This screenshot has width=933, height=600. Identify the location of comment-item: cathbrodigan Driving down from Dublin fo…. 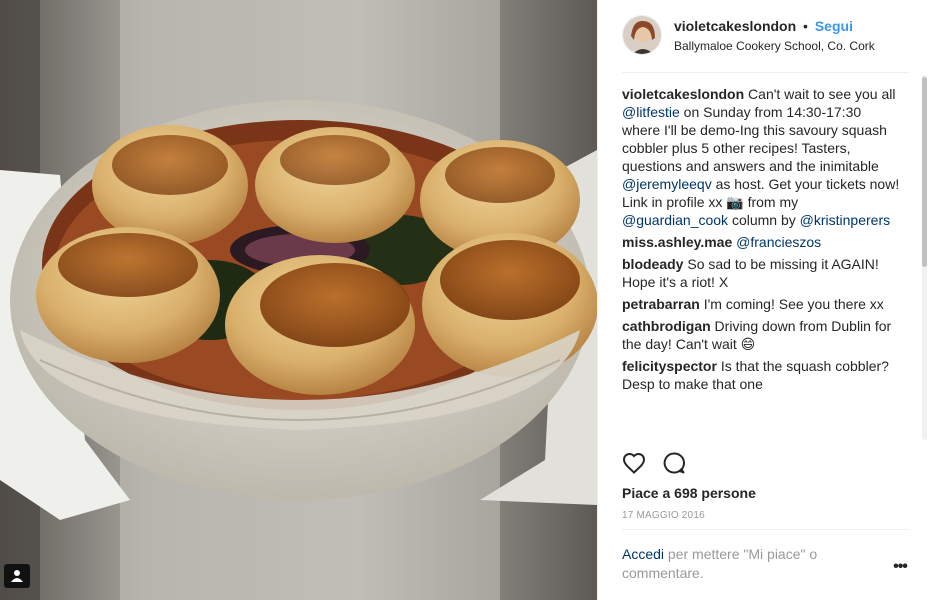
(762, 335).